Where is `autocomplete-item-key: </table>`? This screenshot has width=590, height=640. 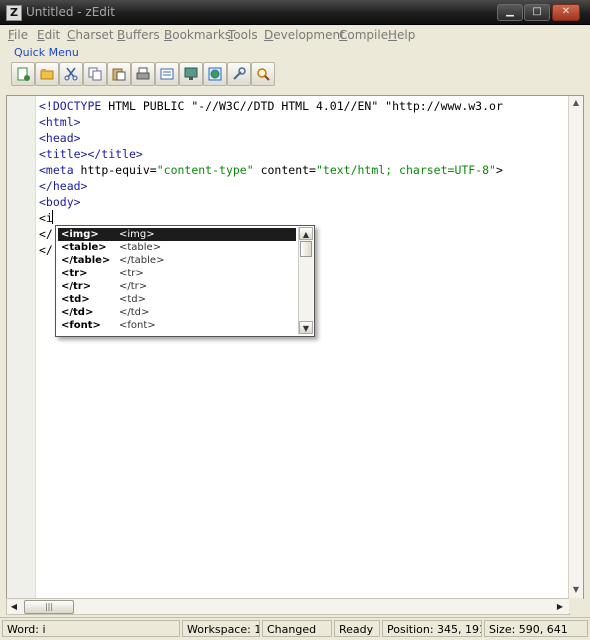 autocomplete-item-key: </table> is located at coordinates (86, 260).